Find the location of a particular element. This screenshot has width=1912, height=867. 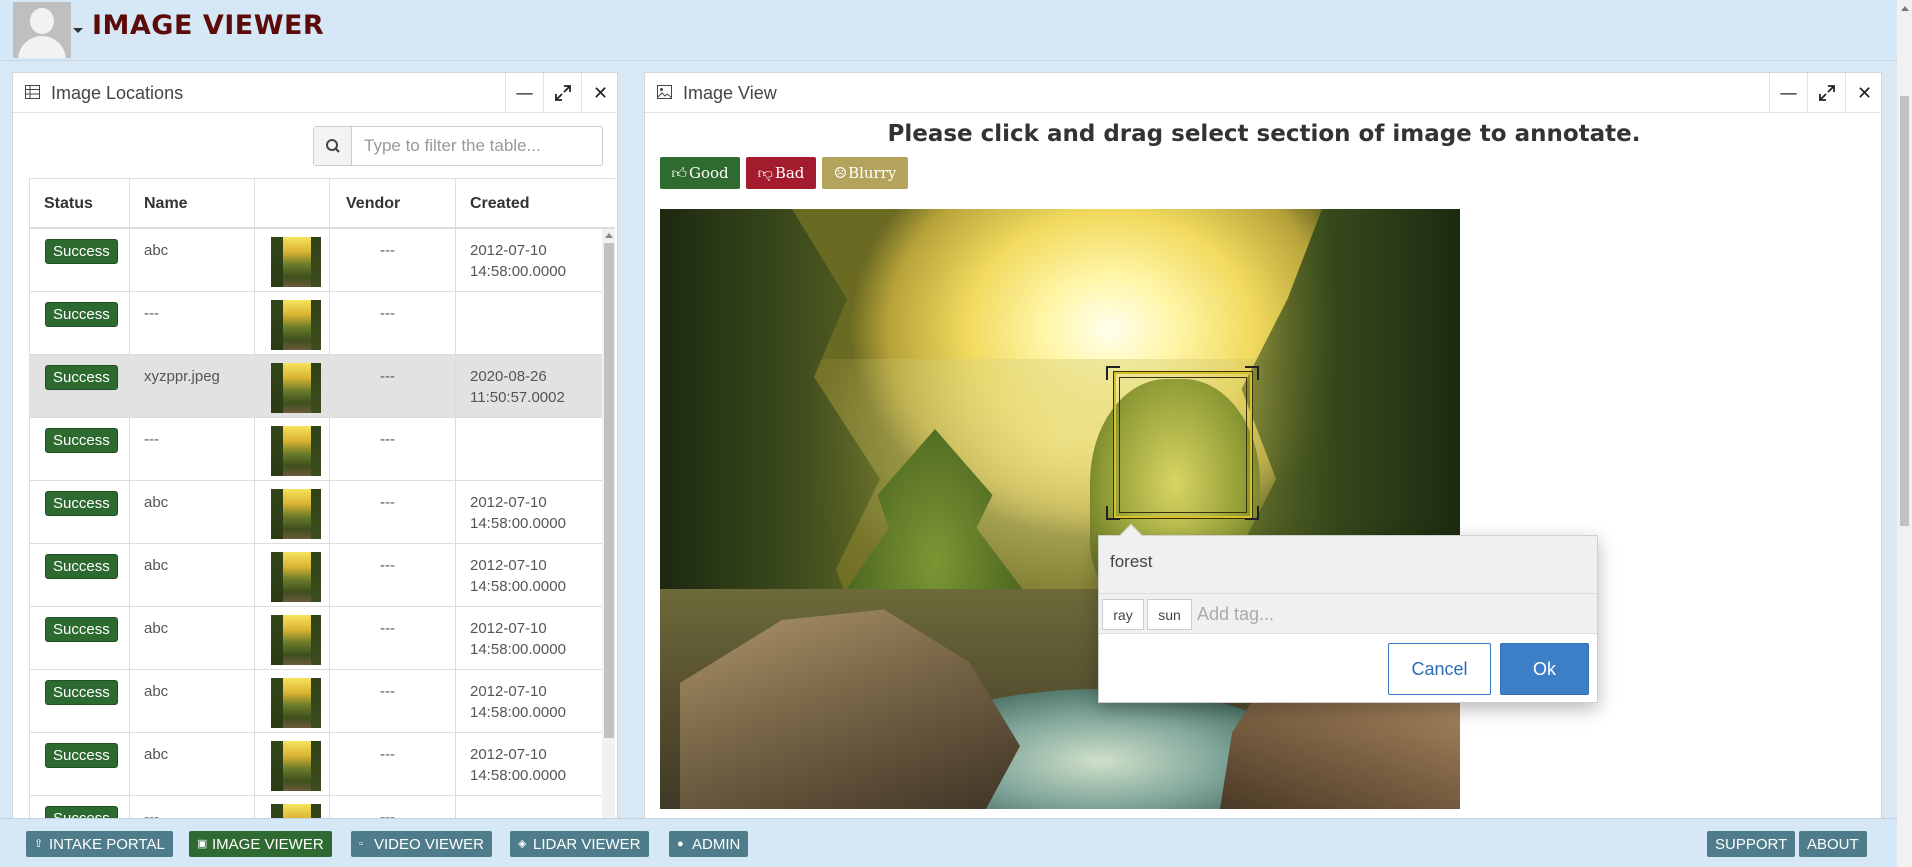

nav-admin: ● ADMIN is located at coordinates (709, 844).